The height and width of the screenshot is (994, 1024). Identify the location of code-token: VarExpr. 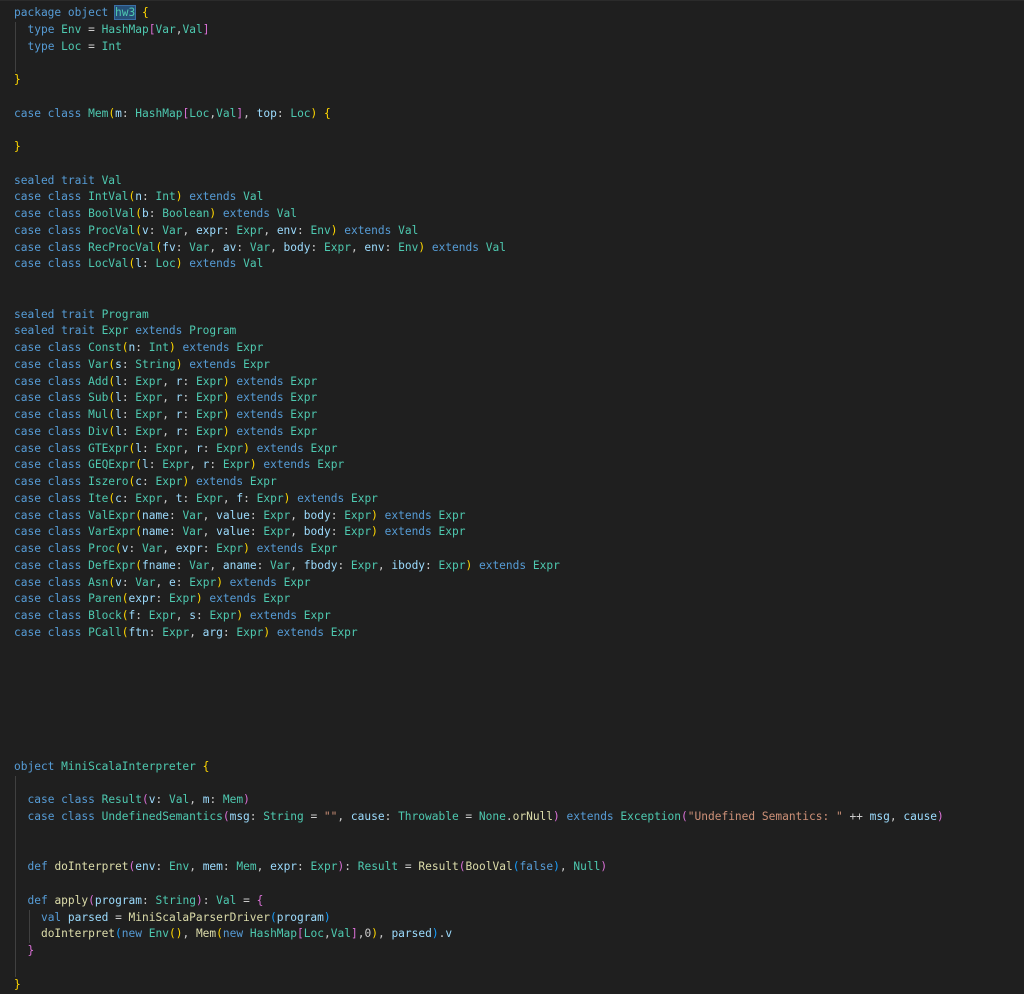
(112, 532).